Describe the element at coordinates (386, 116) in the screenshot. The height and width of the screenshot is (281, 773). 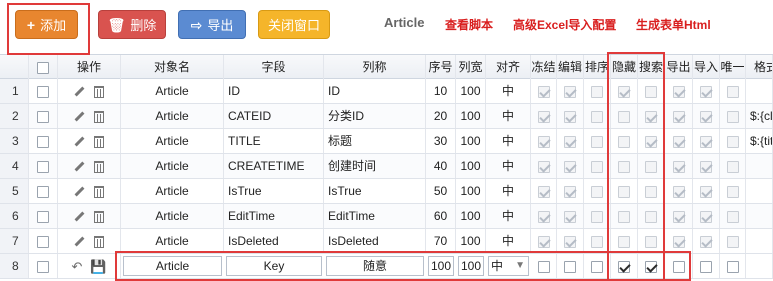
I see `table-row: 2 Article CATEID 分类ID 20 100 中 $:{cl` at that location.